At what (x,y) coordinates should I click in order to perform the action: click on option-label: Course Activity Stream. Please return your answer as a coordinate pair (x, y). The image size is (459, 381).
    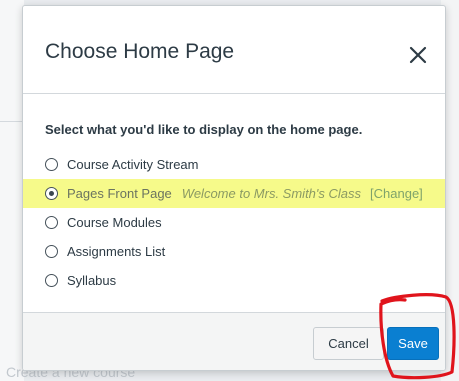
    Looking at the image, I should click on (133, 164).